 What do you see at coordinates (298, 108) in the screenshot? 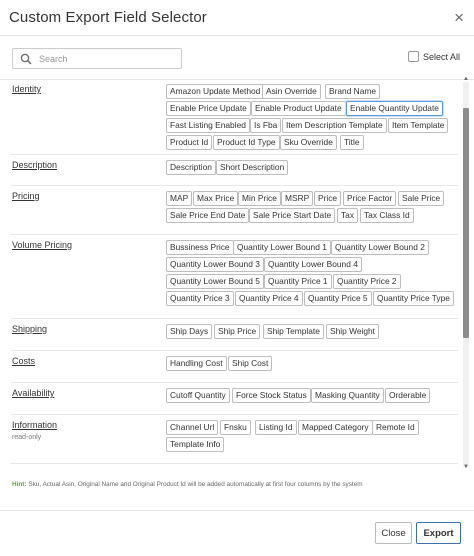
I see `field-chip-enable-product-update: Enable Product Update` at bounding box center [298, 108].